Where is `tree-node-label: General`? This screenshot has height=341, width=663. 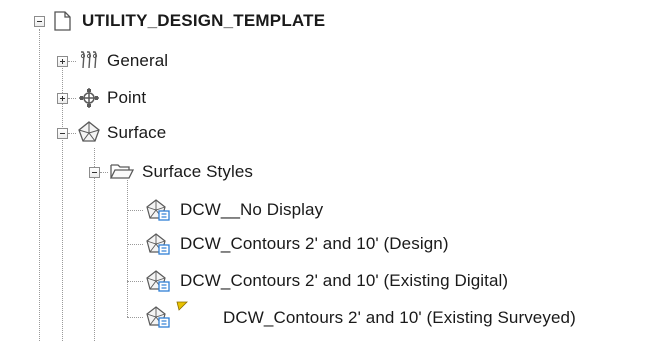 tree-node-label: General is located at coordinates (138, 60).